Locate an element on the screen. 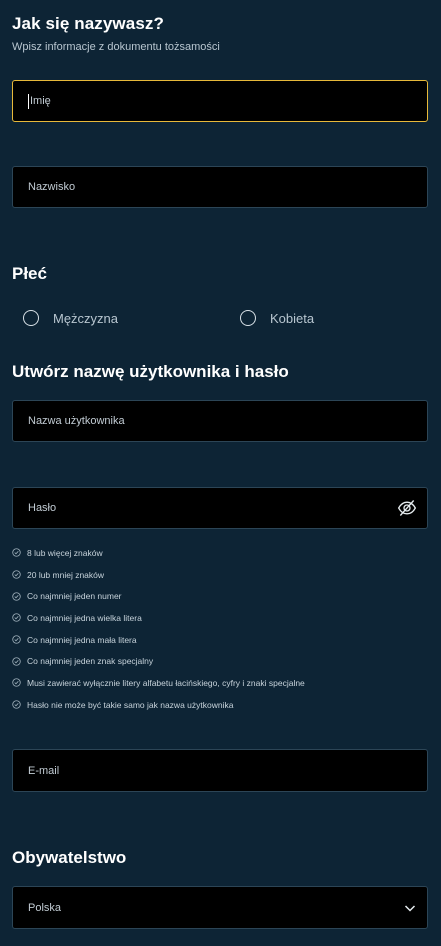 This screenshot has width=441, height=946. gender-option-label: Mężczyzna is located at coordinates (86, 318).